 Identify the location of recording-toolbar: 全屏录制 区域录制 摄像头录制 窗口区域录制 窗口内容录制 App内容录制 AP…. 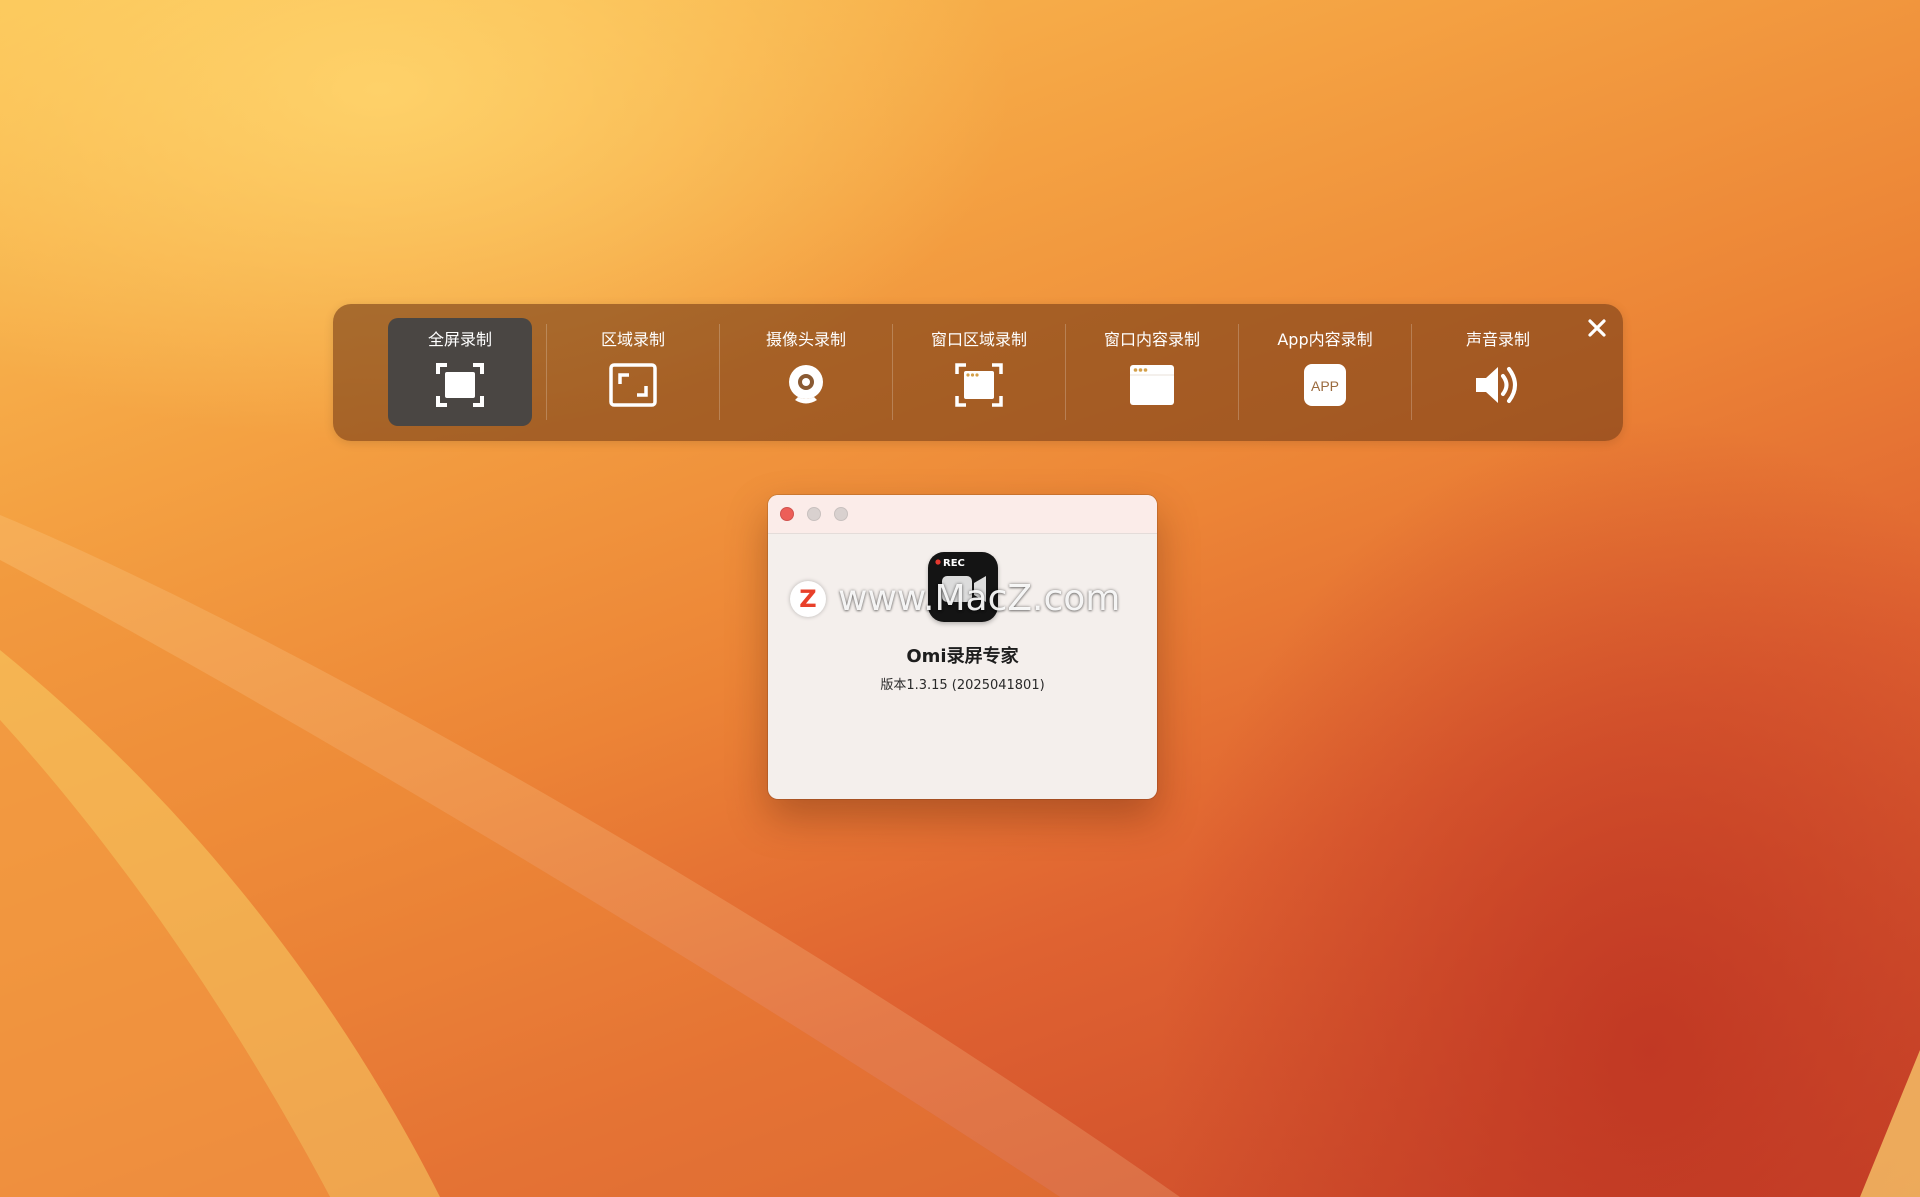
(978, 372).